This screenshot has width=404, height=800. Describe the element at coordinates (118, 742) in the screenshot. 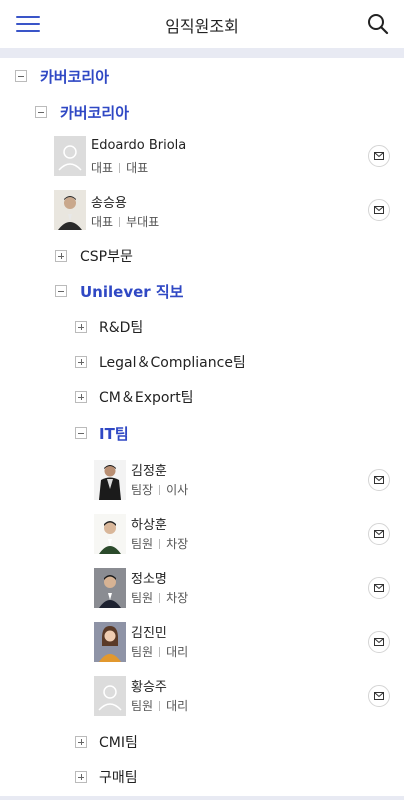

I see `tree-node-label: CMI팀` at that location.